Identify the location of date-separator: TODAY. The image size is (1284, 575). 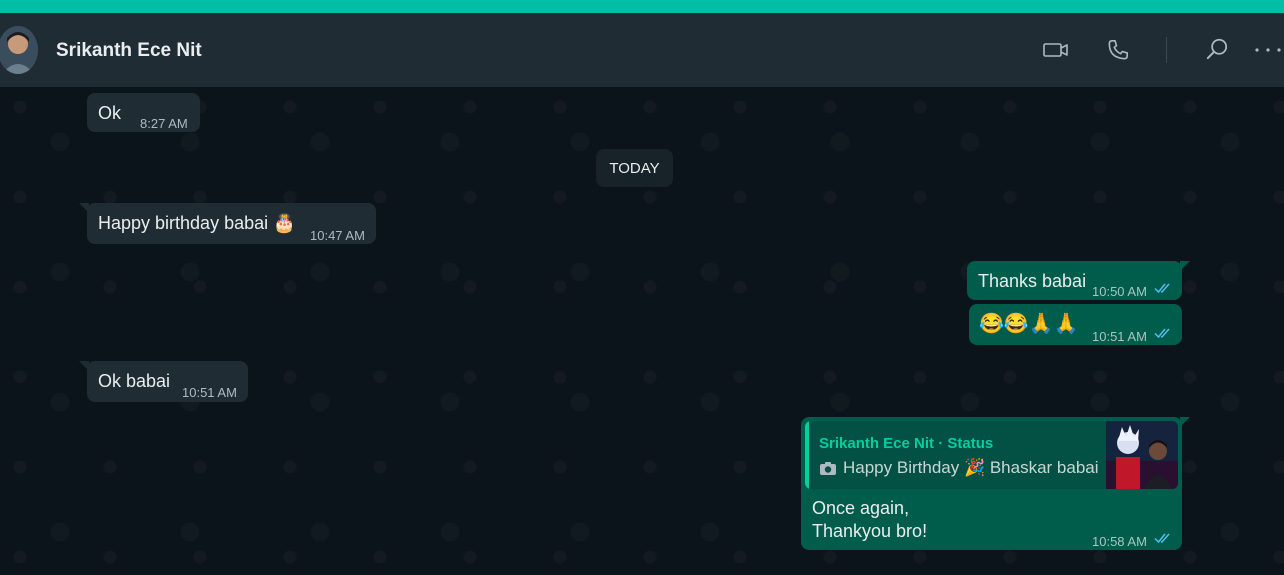
(634, 168).